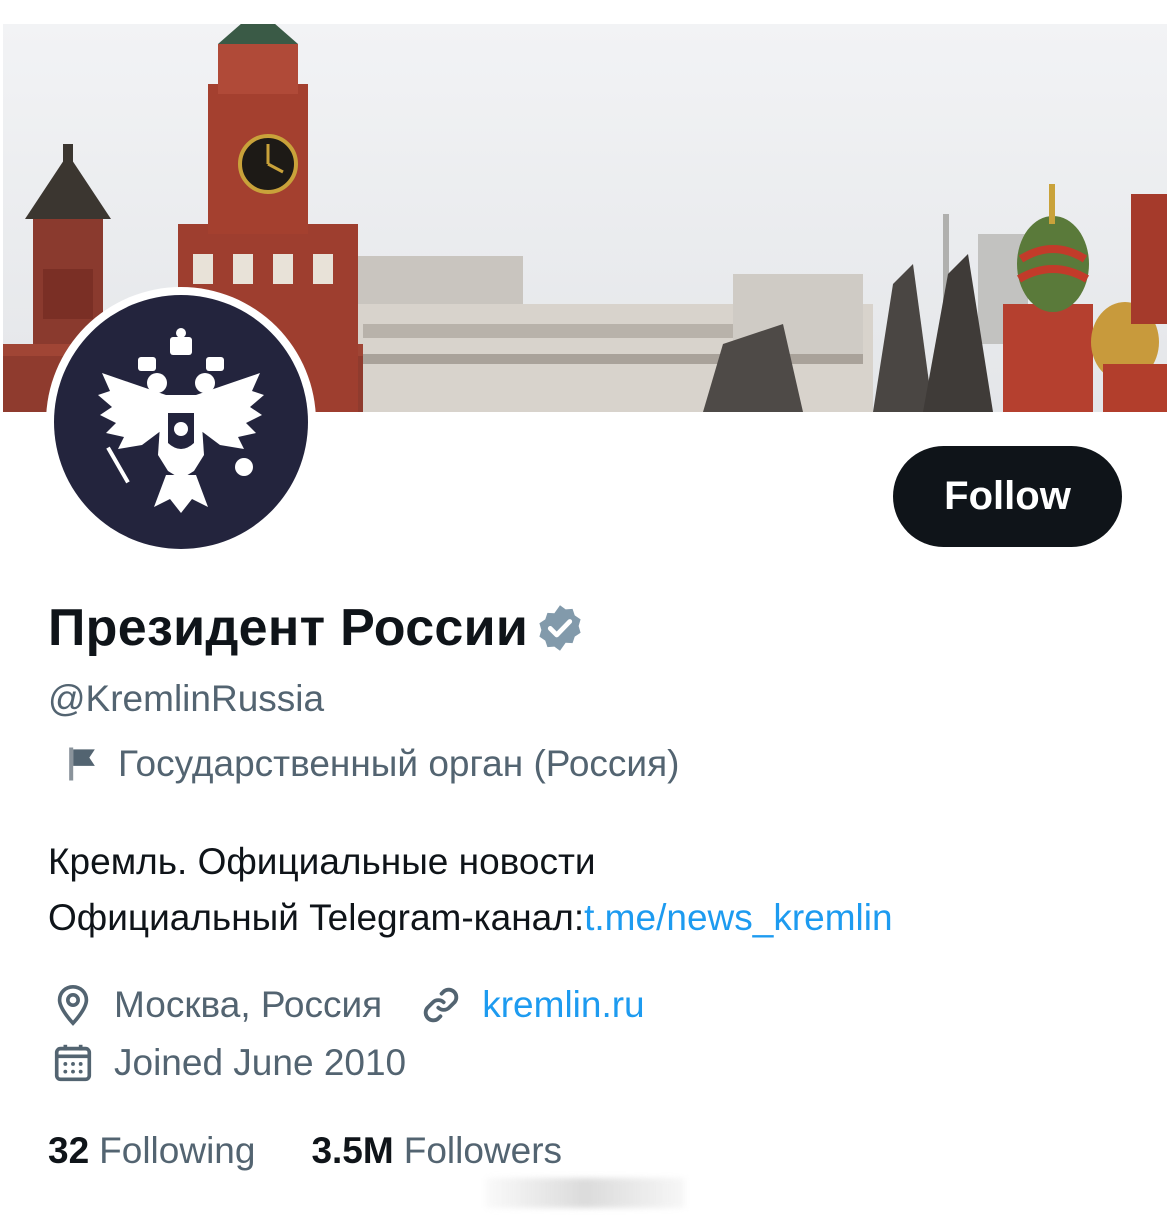  Describe the element at coordinates (73, 1063) in the screenshot. I see `calendar-icon` at that location.